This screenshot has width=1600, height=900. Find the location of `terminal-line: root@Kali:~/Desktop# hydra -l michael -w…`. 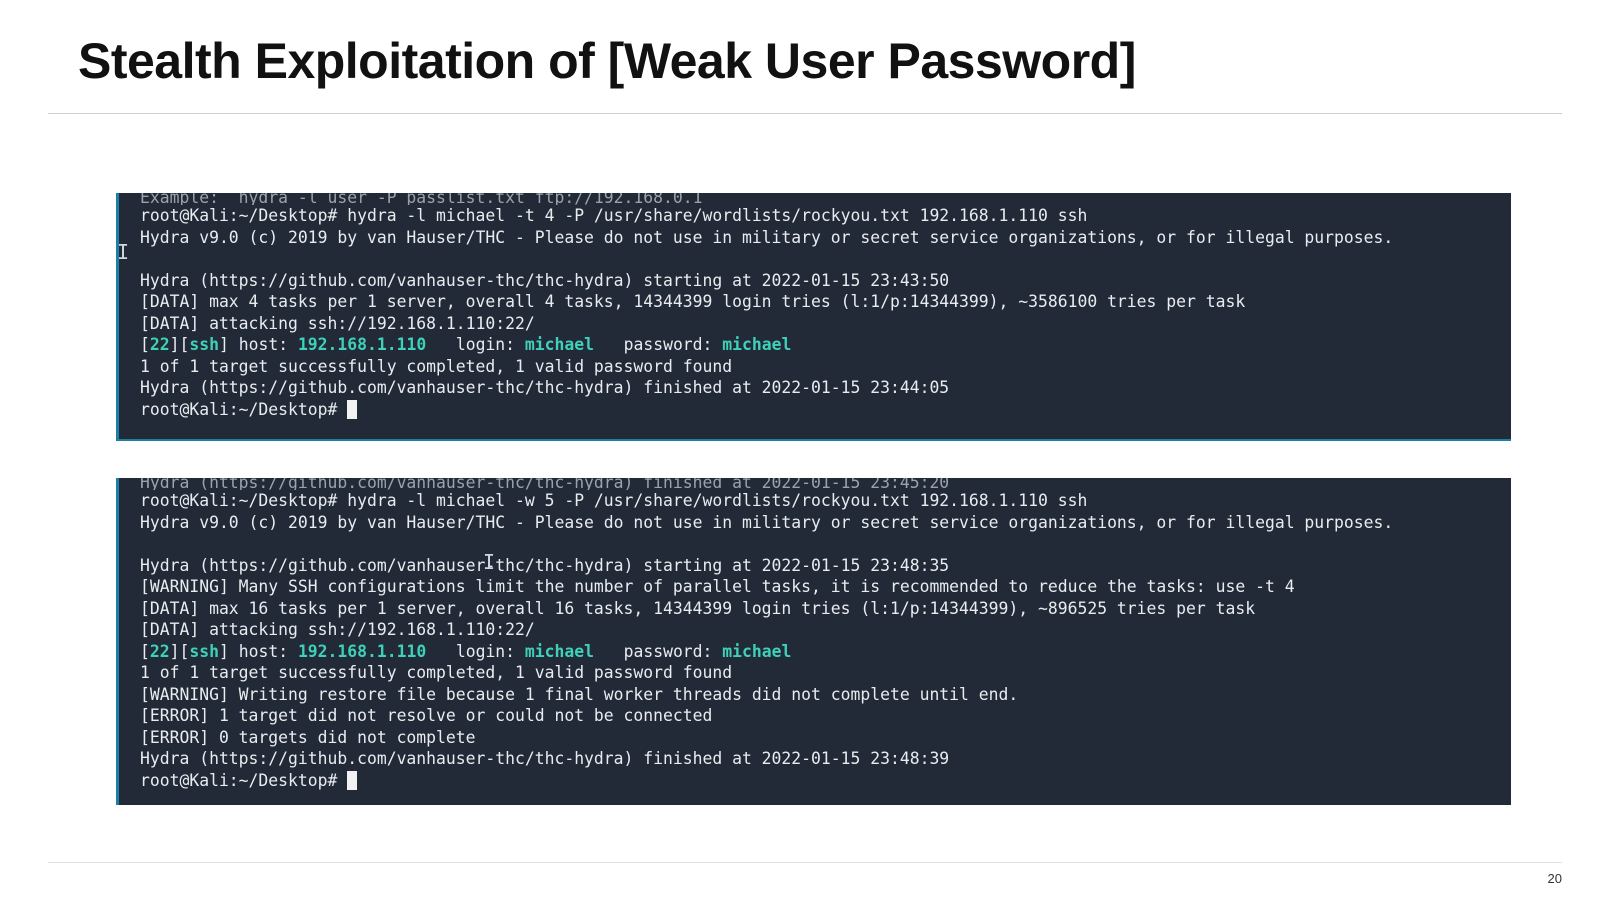

terminal-line: root@Kali:~/Desktop# hydra -l michael -w… is located at coordinates (614, 500).